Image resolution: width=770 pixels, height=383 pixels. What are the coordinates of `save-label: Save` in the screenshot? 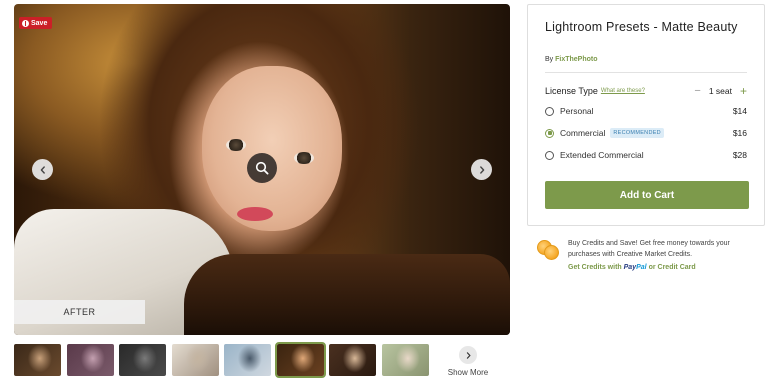 It's located at (39, 23).